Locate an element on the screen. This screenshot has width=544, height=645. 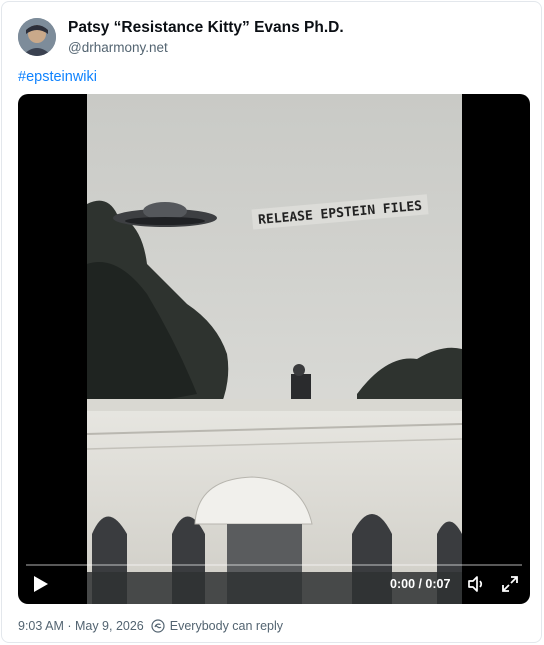
author-handle: @drharmony.net is located at coordinates (118, 47).